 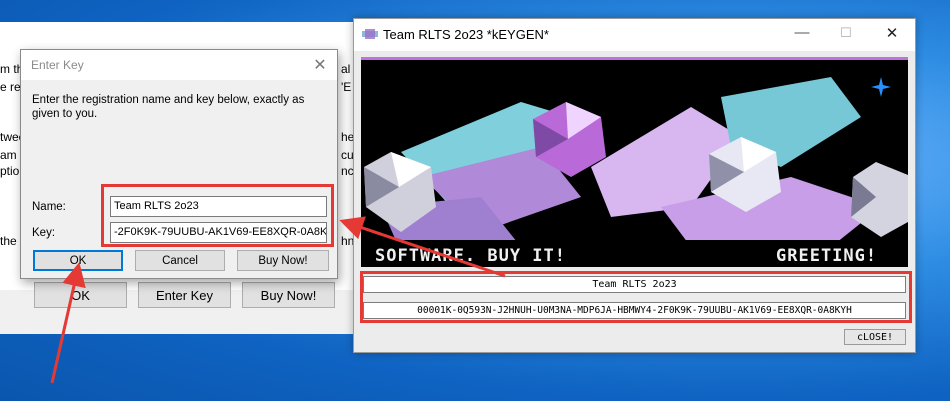 What do you see at coordinates (636, 297) in the screenshot?
I see `annotation-box-output` at bounding box center [636, 297].